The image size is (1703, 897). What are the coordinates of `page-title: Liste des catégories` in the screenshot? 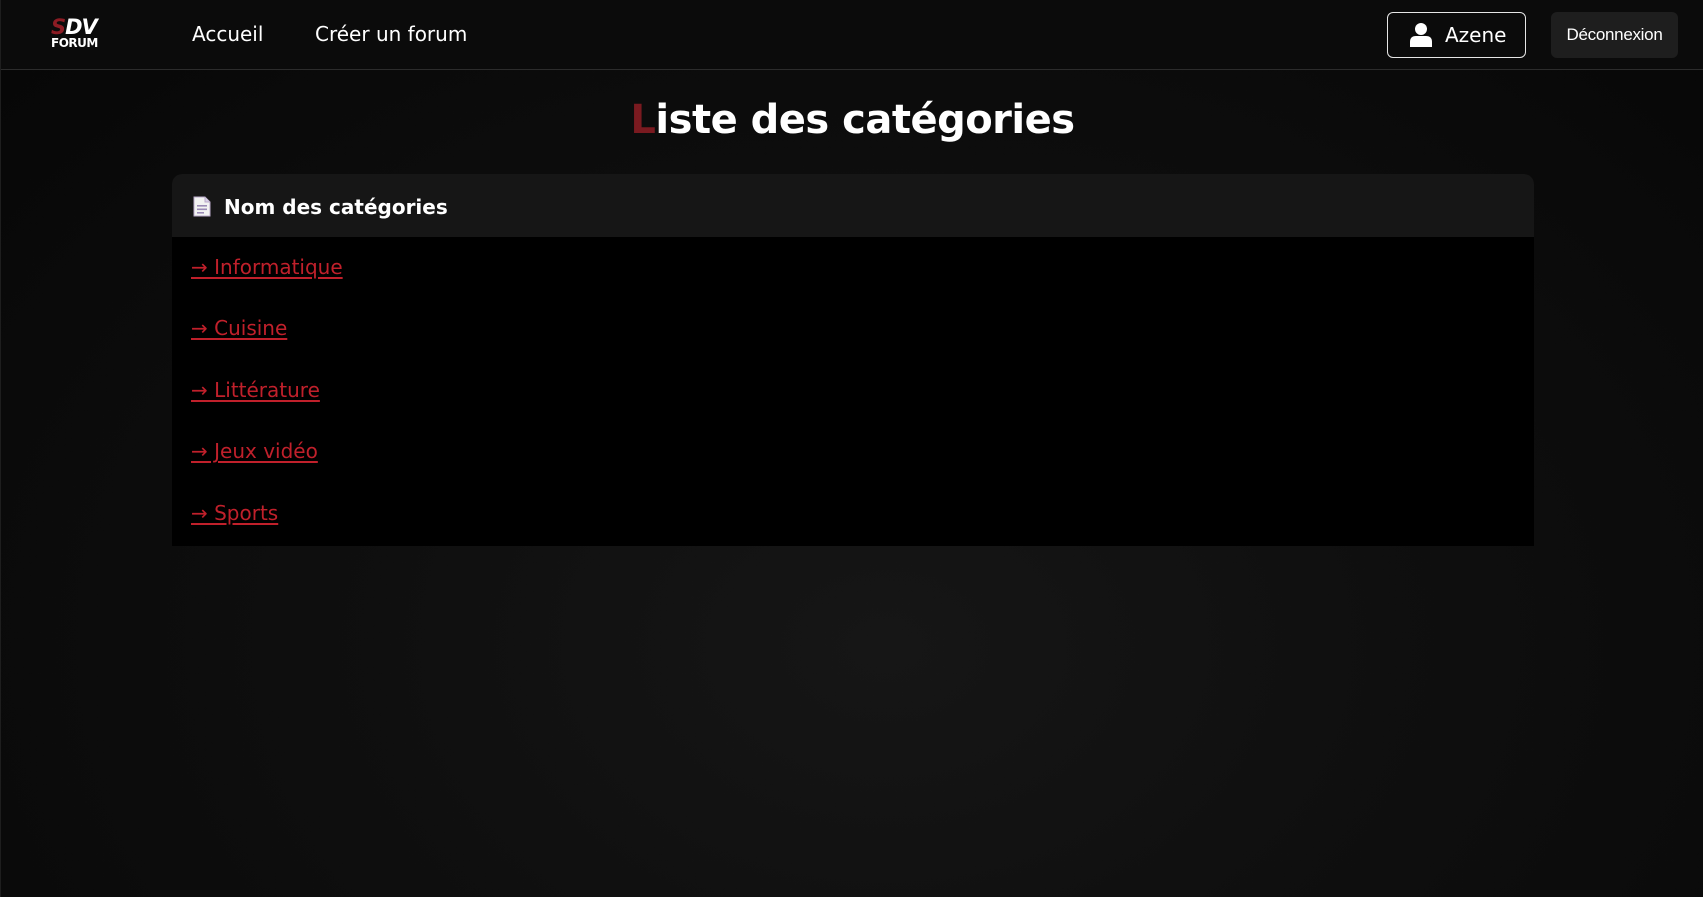 It's located at (852, 120).